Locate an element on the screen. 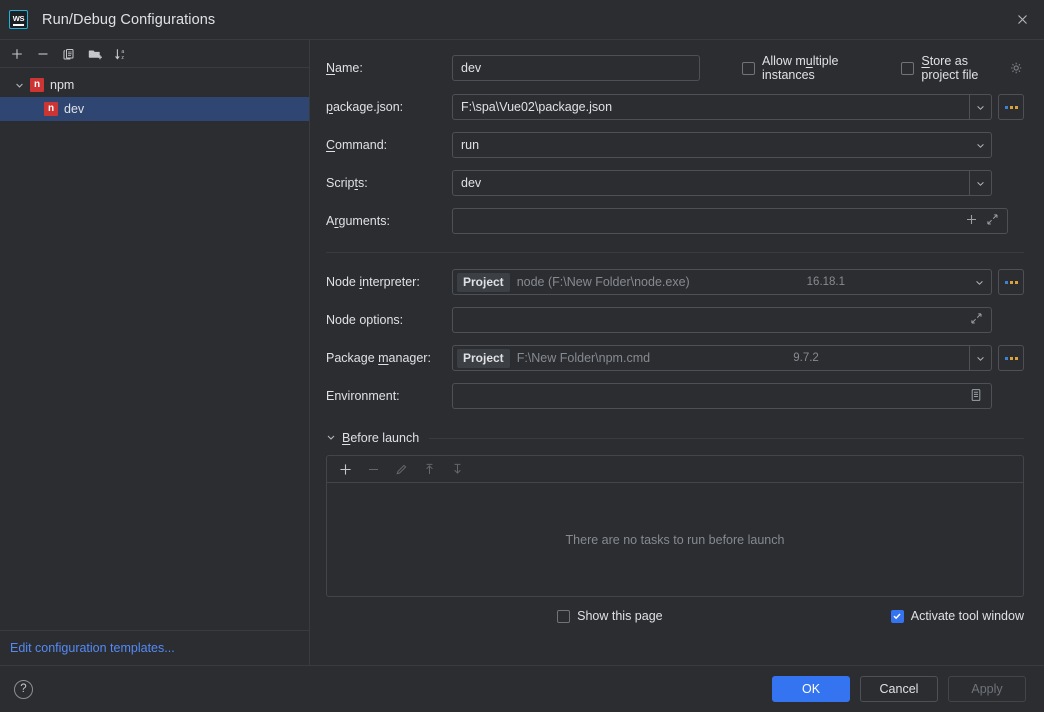 Image resolution: width=1044 pixels, height=712 pixels. package-manager-scope-tag: Project is located at coordinates (483, 358).